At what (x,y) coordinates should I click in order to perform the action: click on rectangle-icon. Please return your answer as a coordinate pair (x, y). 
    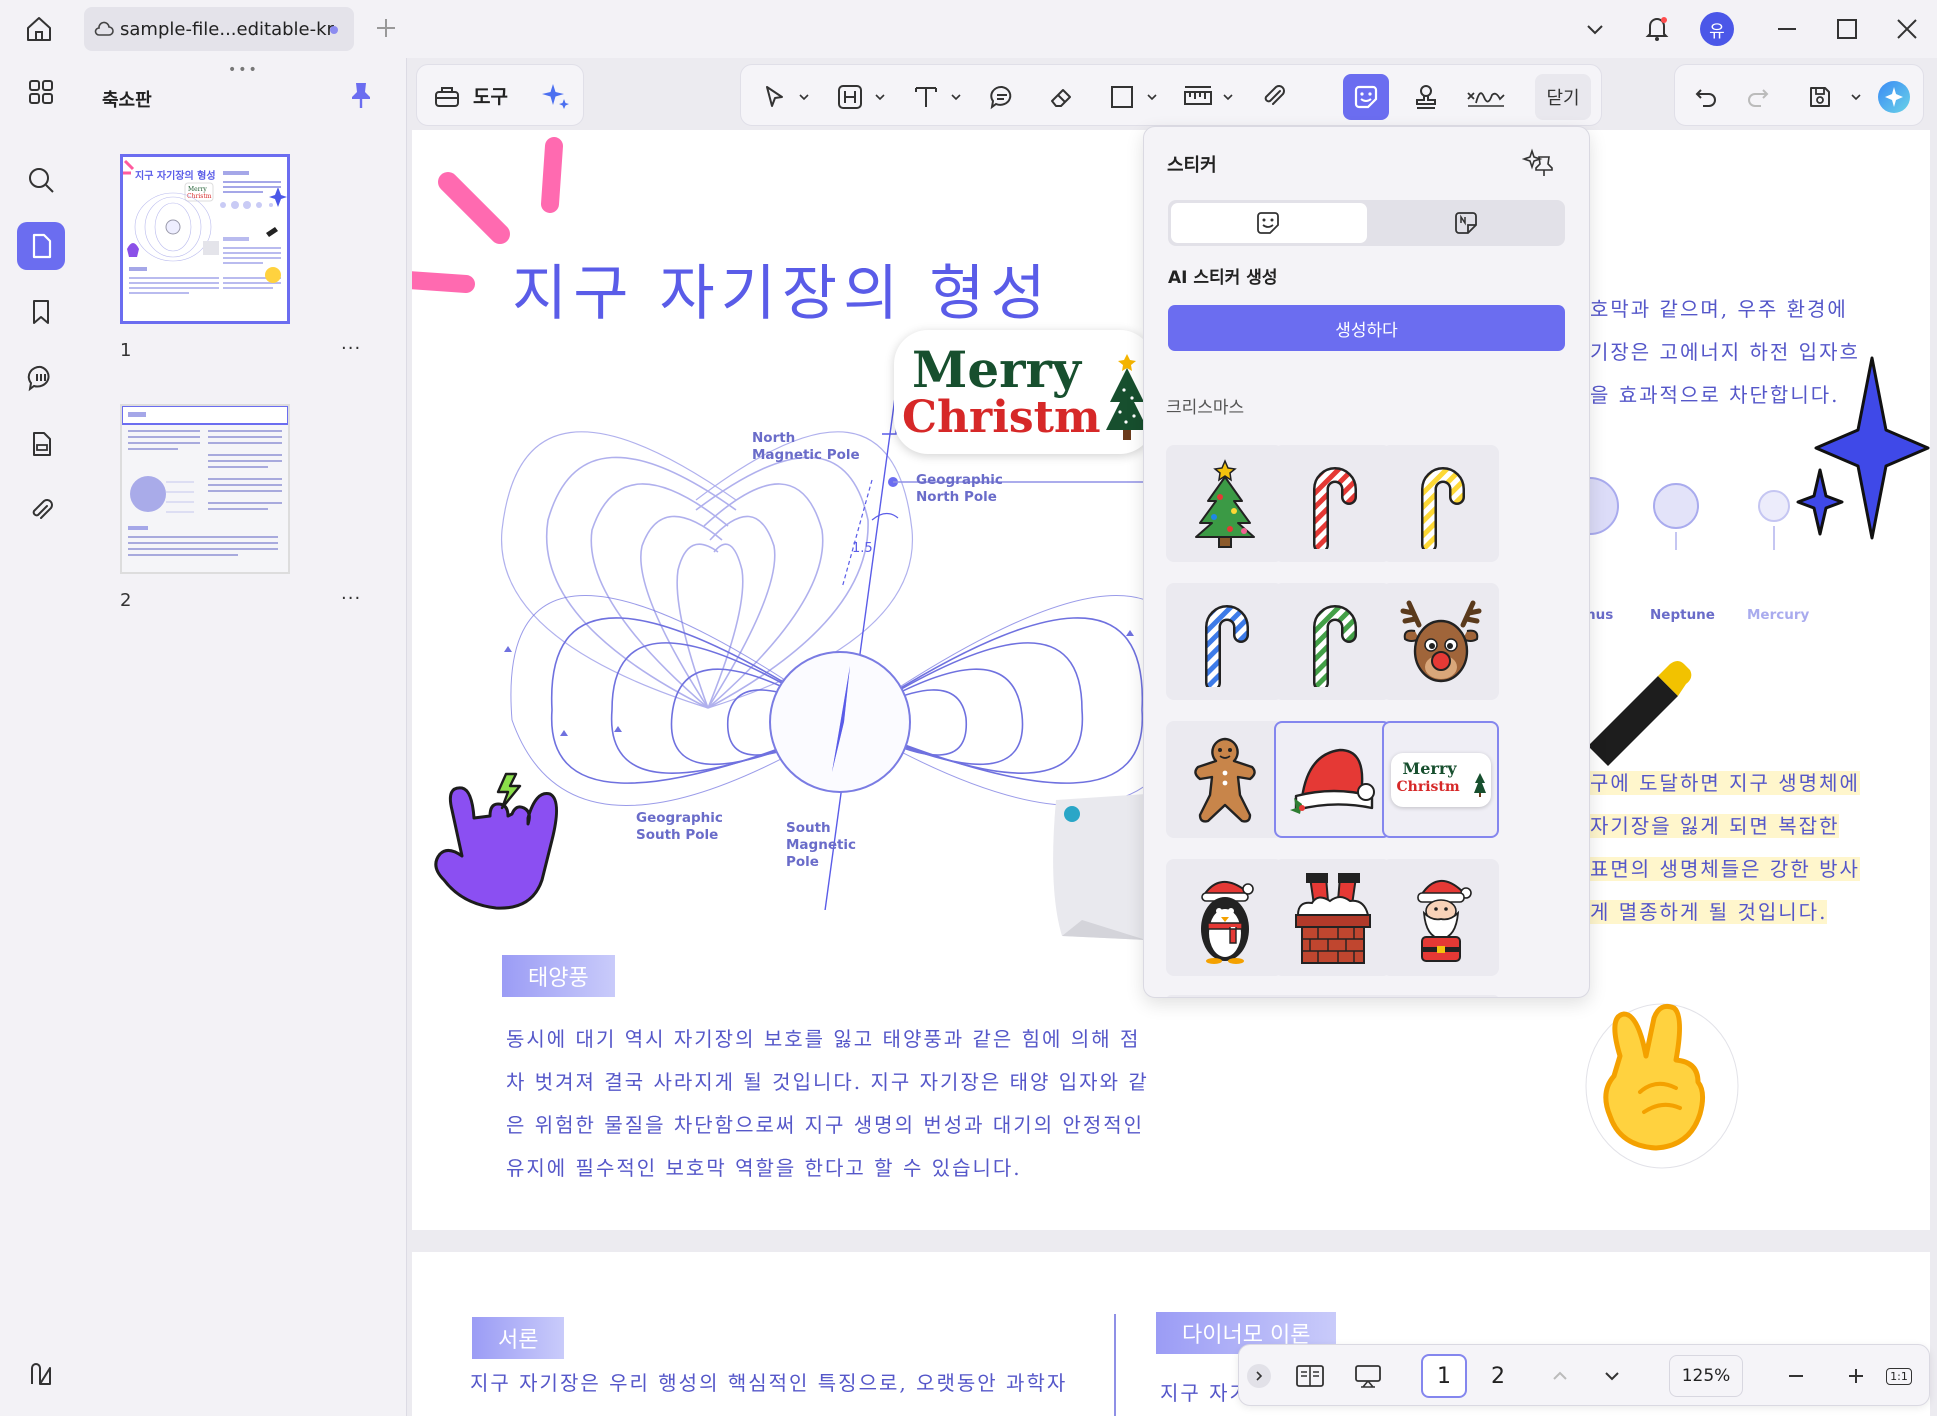
    Looking at the image, I should click on (1122, 97).